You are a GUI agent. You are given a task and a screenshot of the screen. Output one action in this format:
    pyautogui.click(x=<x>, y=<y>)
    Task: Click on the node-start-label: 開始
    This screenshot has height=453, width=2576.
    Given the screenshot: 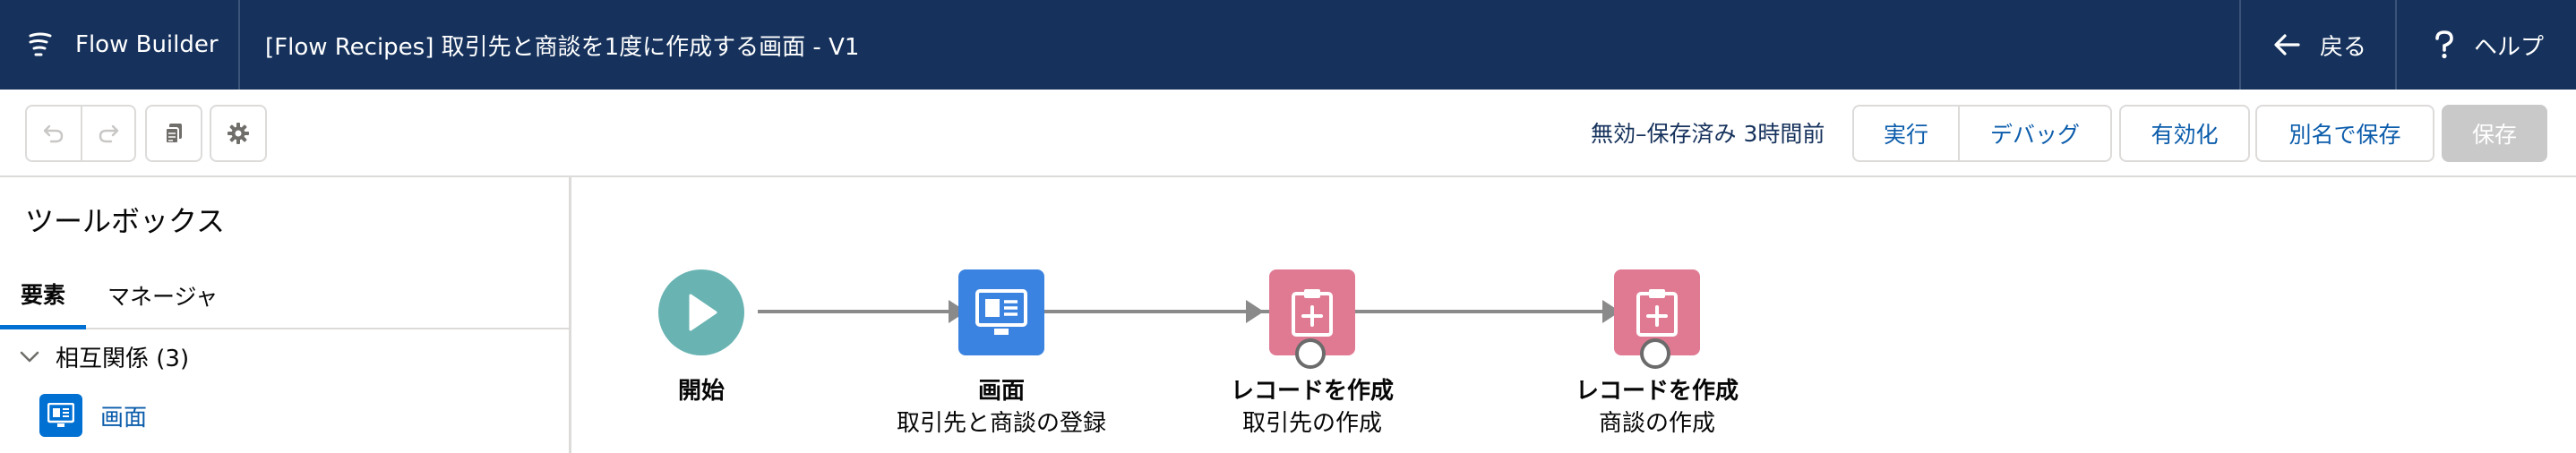 What is the action you would take?
    pyautogui.click(x=701, y=388)
    